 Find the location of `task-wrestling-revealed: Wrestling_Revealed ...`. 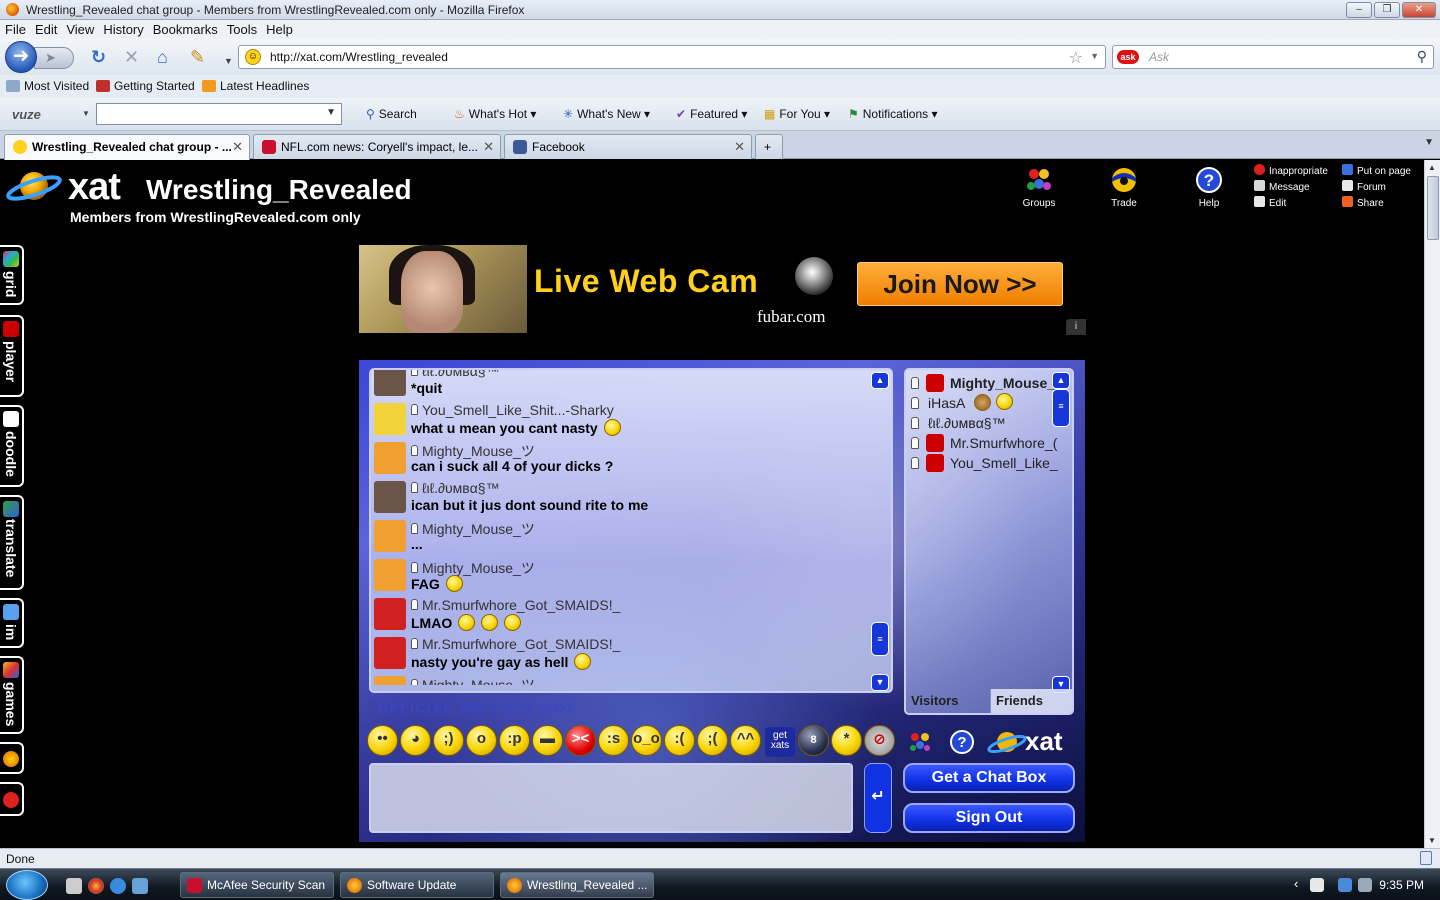

task-wrestling-revealed: Wrestling_Revealed ... is located at coordinates (577, 885).